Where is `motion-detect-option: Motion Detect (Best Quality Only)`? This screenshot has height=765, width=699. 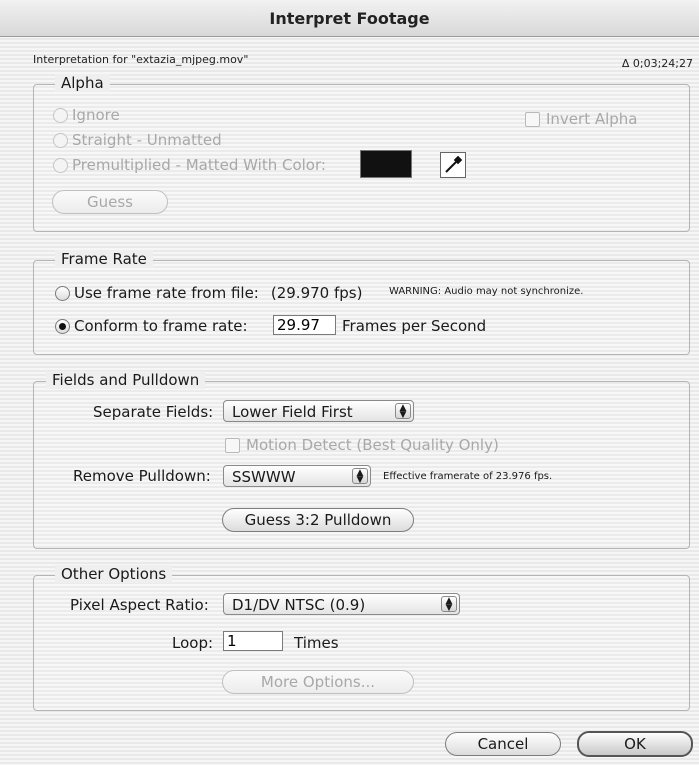 motion-detect-option: Motion Detect (Best Quality Only) is located at coordinates (362, 445).